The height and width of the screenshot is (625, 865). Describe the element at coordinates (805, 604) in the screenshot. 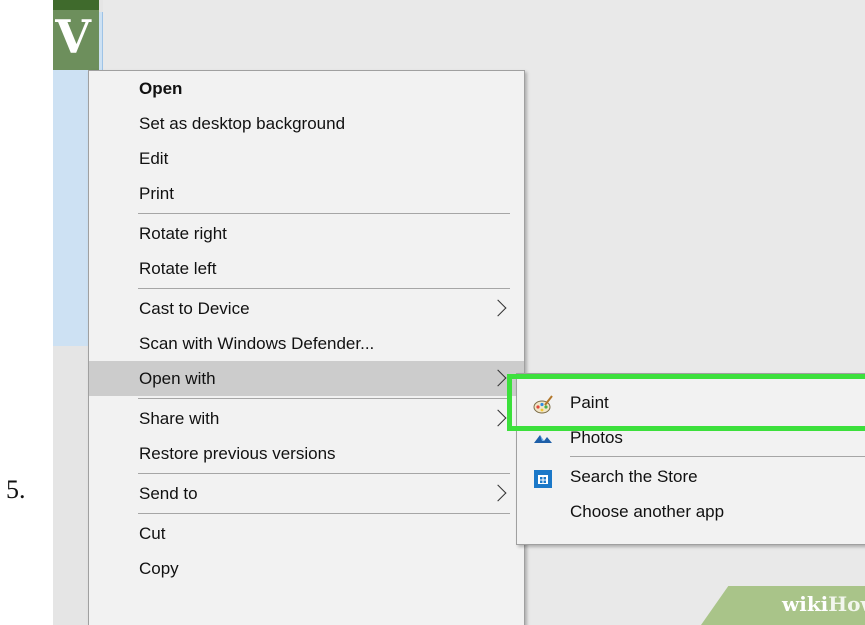

I see `watermark-wiki: wiki` at that location.